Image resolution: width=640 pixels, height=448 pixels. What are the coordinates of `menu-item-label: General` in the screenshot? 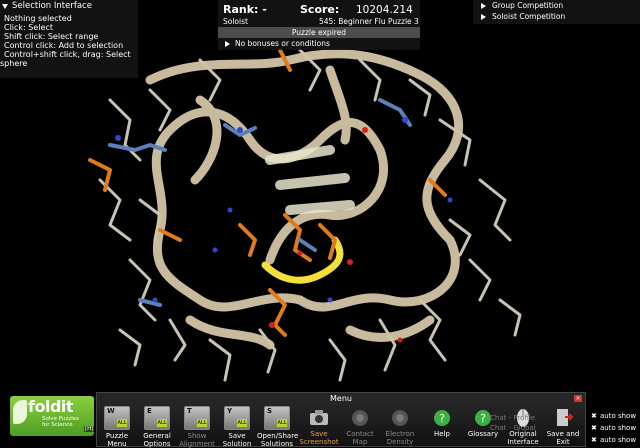 It's located at (157, 436).